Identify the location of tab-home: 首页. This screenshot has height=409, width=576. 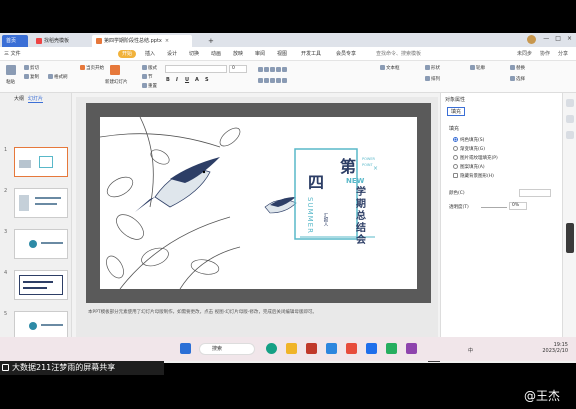
(15, 41).